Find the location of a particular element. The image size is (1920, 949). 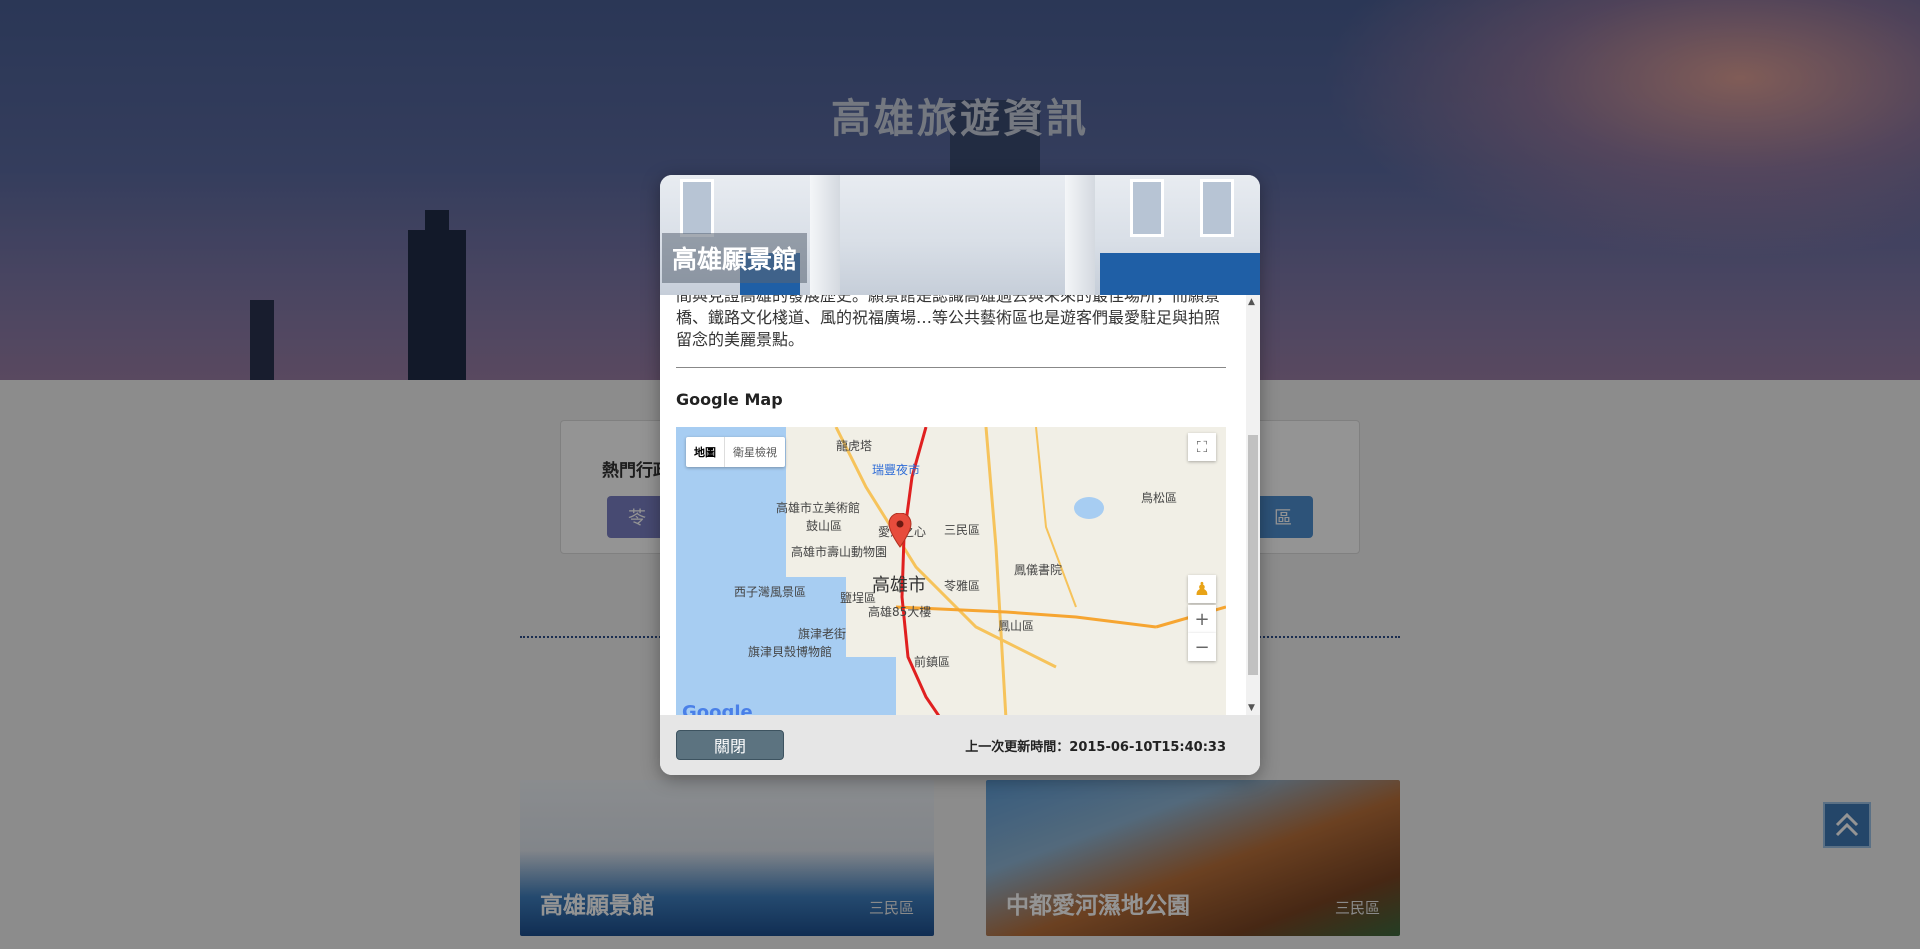

map-roads is located at coordinates (1030, 571).